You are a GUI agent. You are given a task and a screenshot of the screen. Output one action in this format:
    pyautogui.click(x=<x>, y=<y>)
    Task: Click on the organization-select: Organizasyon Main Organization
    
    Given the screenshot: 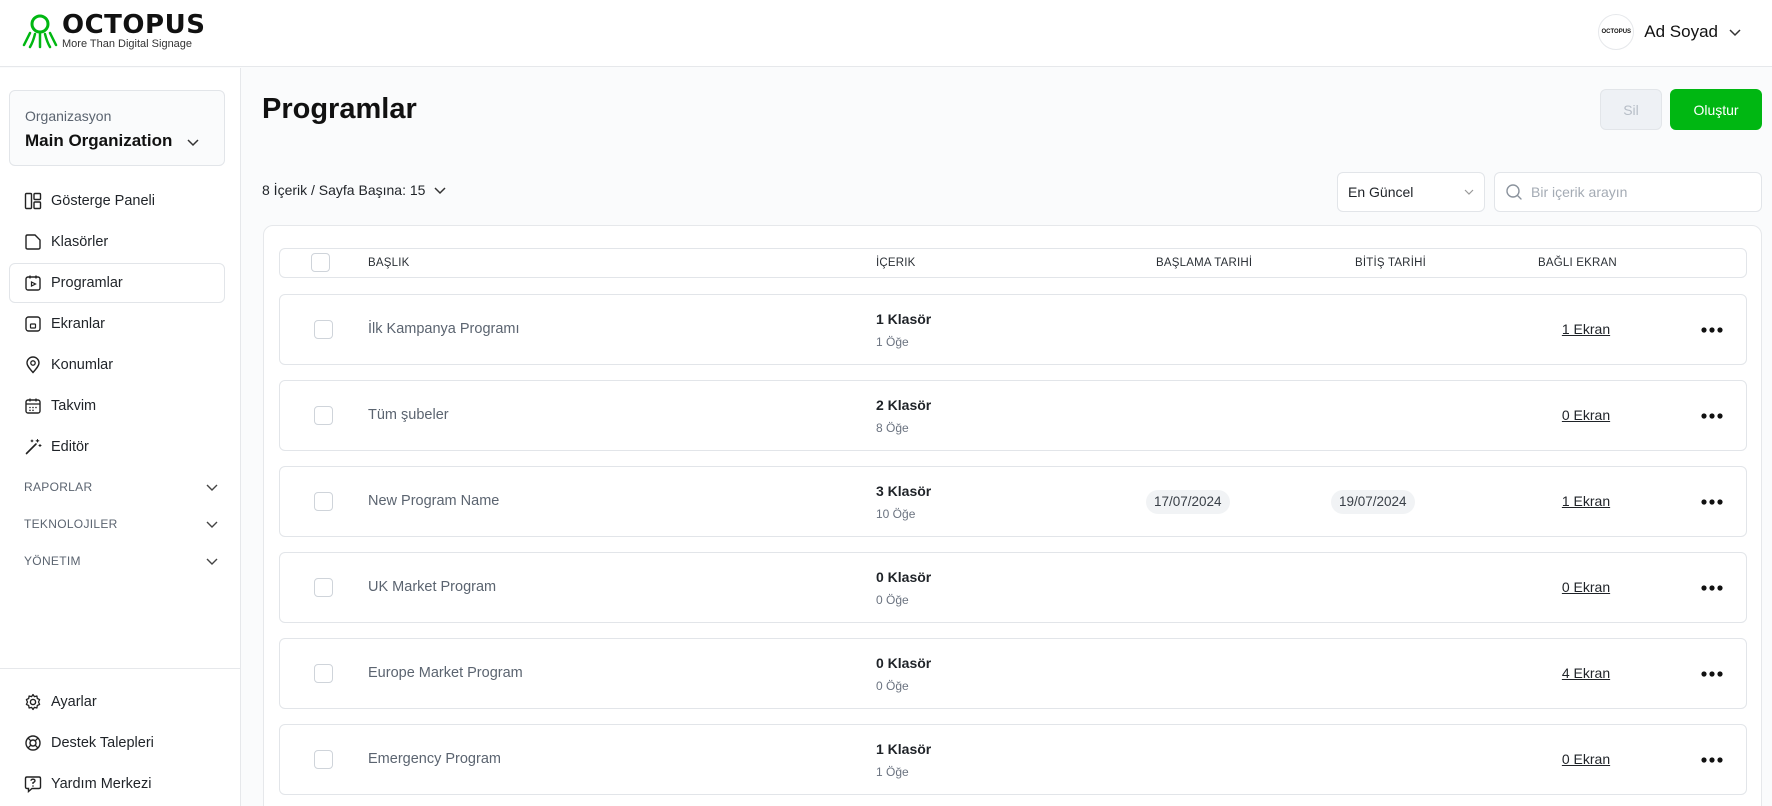 What is the action you would take?
    pyautogui.click(x=117, y=128)
    